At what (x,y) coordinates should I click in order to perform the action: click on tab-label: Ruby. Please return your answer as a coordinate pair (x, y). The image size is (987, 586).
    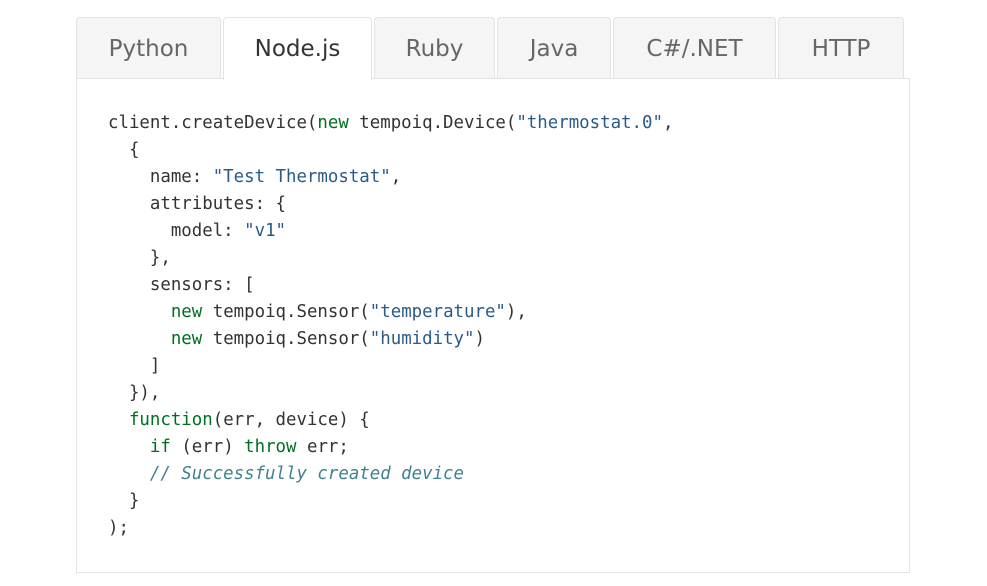
    Looking at the image, I should click on (434, 48).